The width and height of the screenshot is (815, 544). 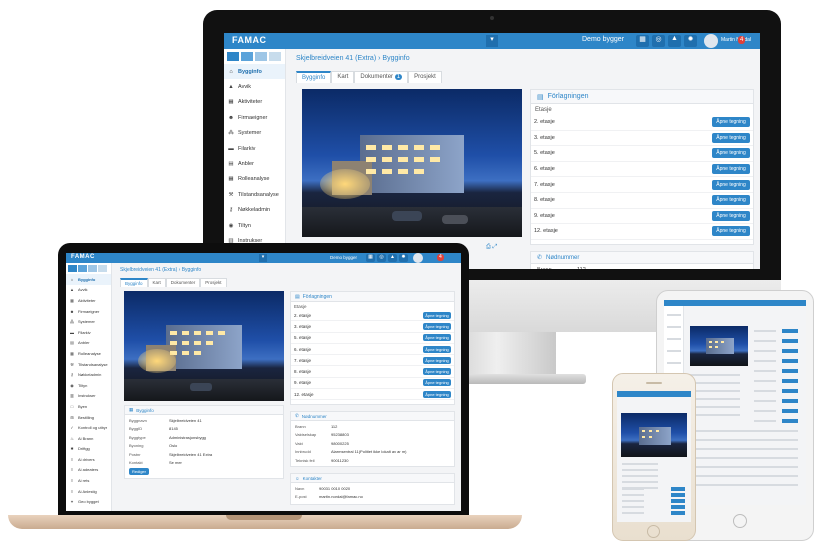 I want to click on edit-button: Rediger, so click(x=139, y=471).